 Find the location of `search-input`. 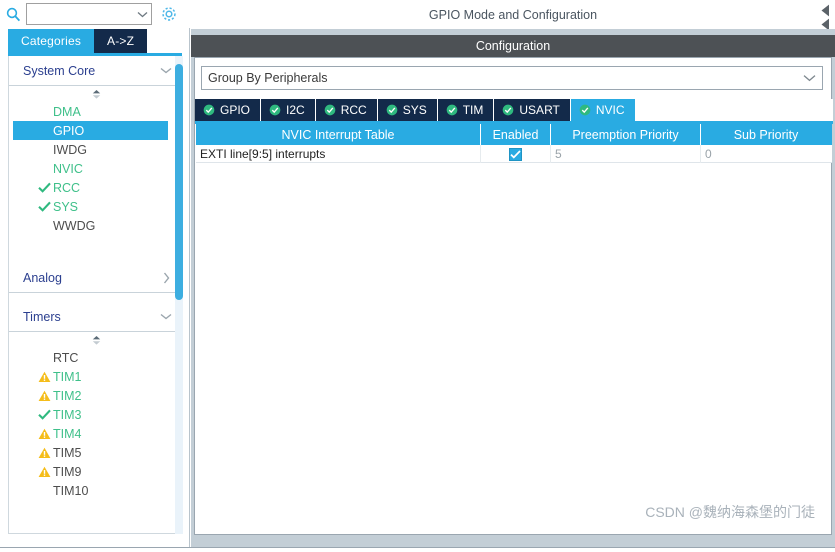

search-input is located at coordinates (82, 14).